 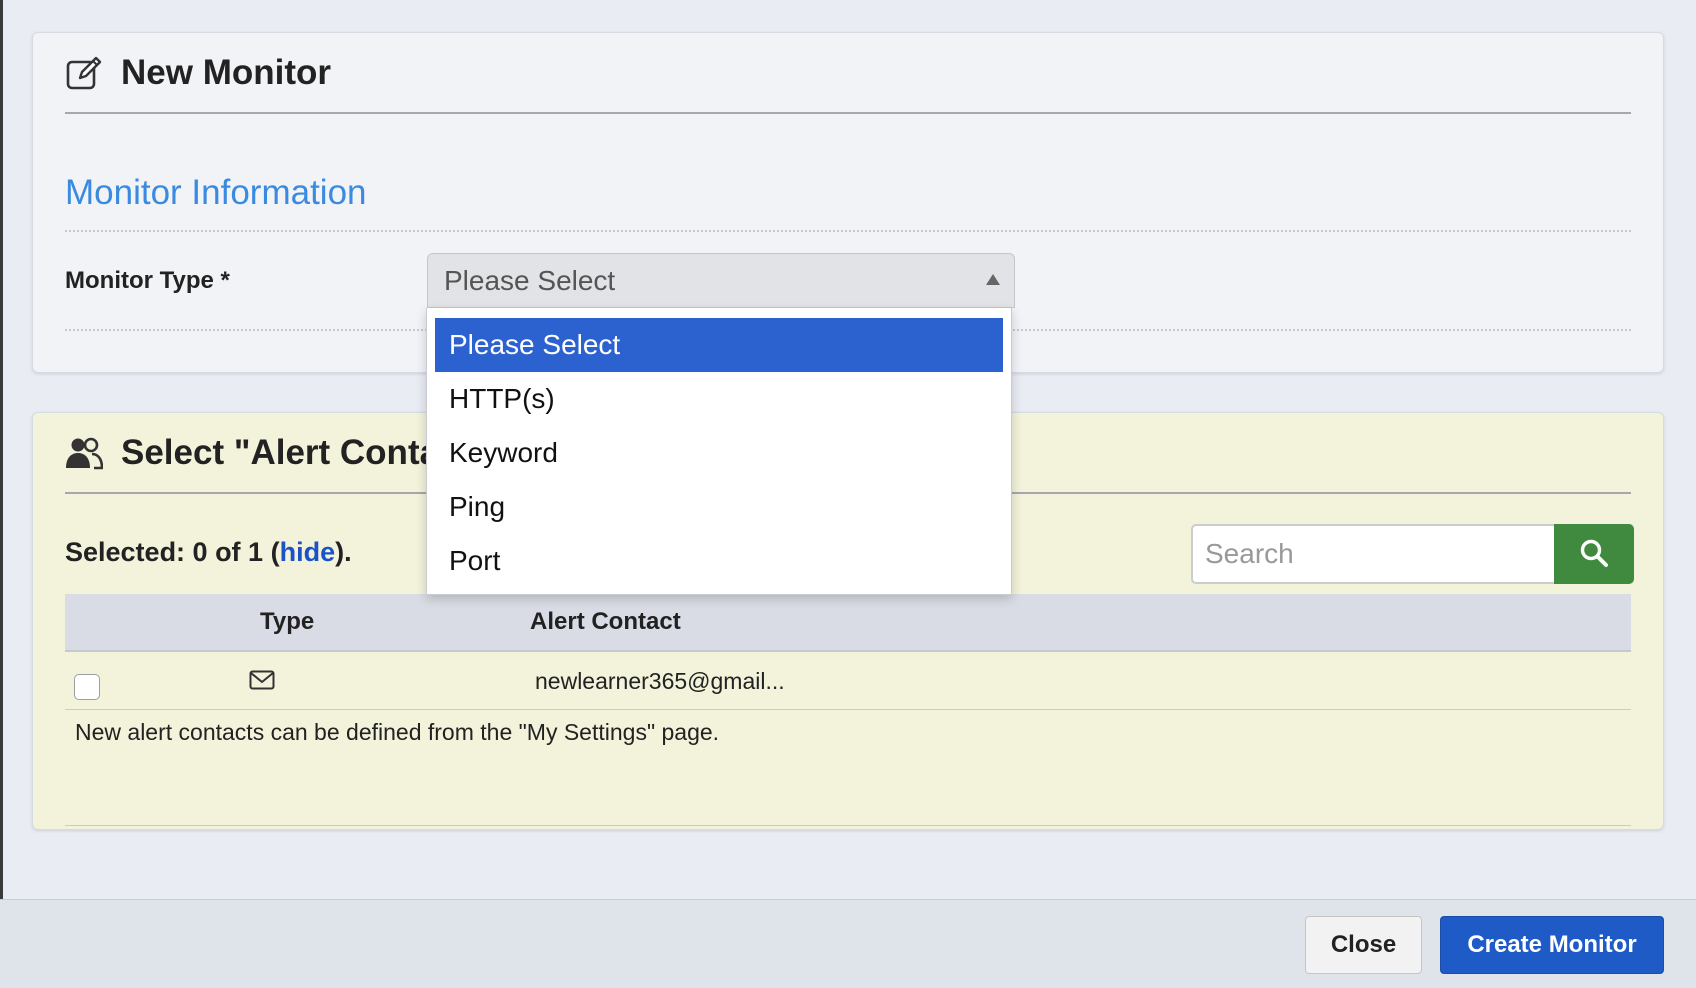 I want to click on create-monitor-button: Create Monitor, so click(x=1552, y=945).